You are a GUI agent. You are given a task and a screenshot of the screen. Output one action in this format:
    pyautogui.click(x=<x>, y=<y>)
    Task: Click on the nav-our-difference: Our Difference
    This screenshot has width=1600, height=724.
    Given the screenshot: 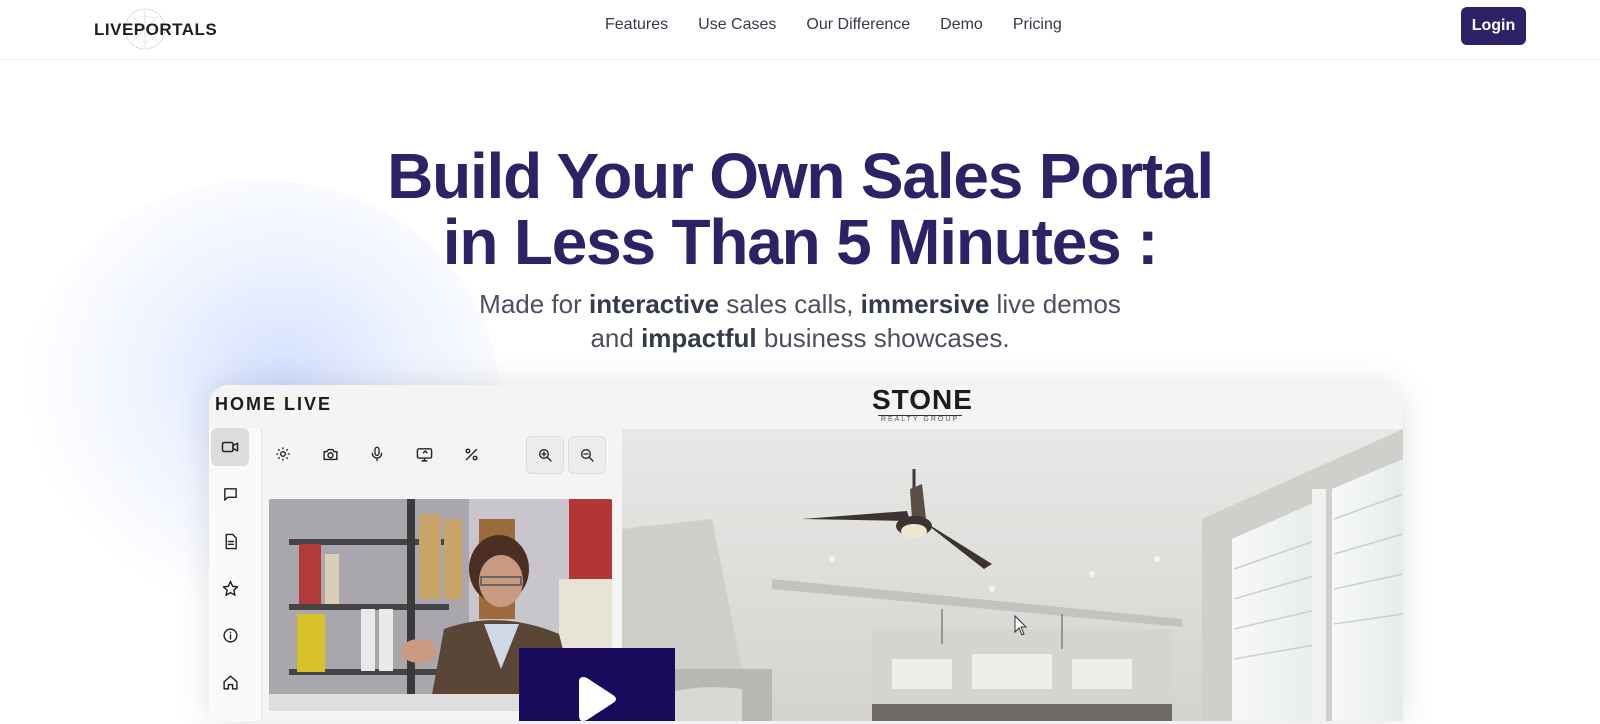 What is the action you would take?
    pyautogui.click(x=858, y=25)
    